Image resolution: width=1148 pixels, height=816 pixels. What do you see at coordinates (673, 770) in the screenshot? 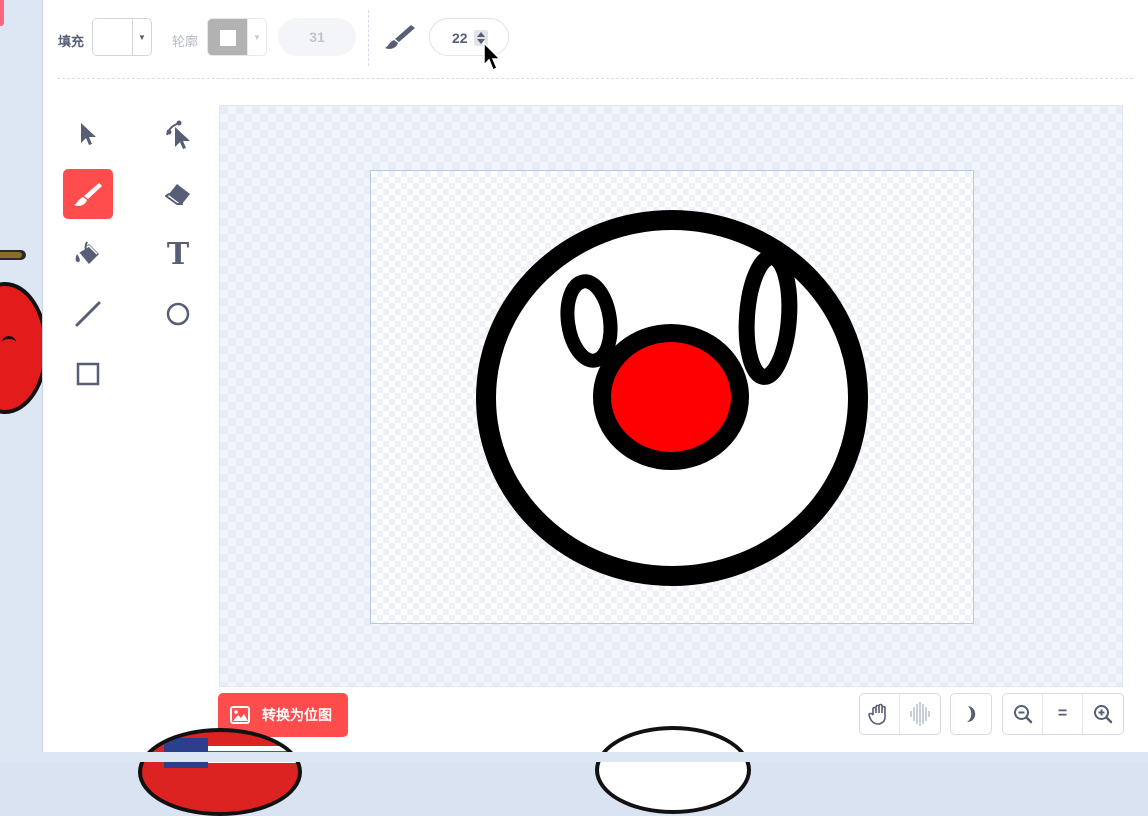
I see `sprite-preview-japan` at bounding box center [673, 770].